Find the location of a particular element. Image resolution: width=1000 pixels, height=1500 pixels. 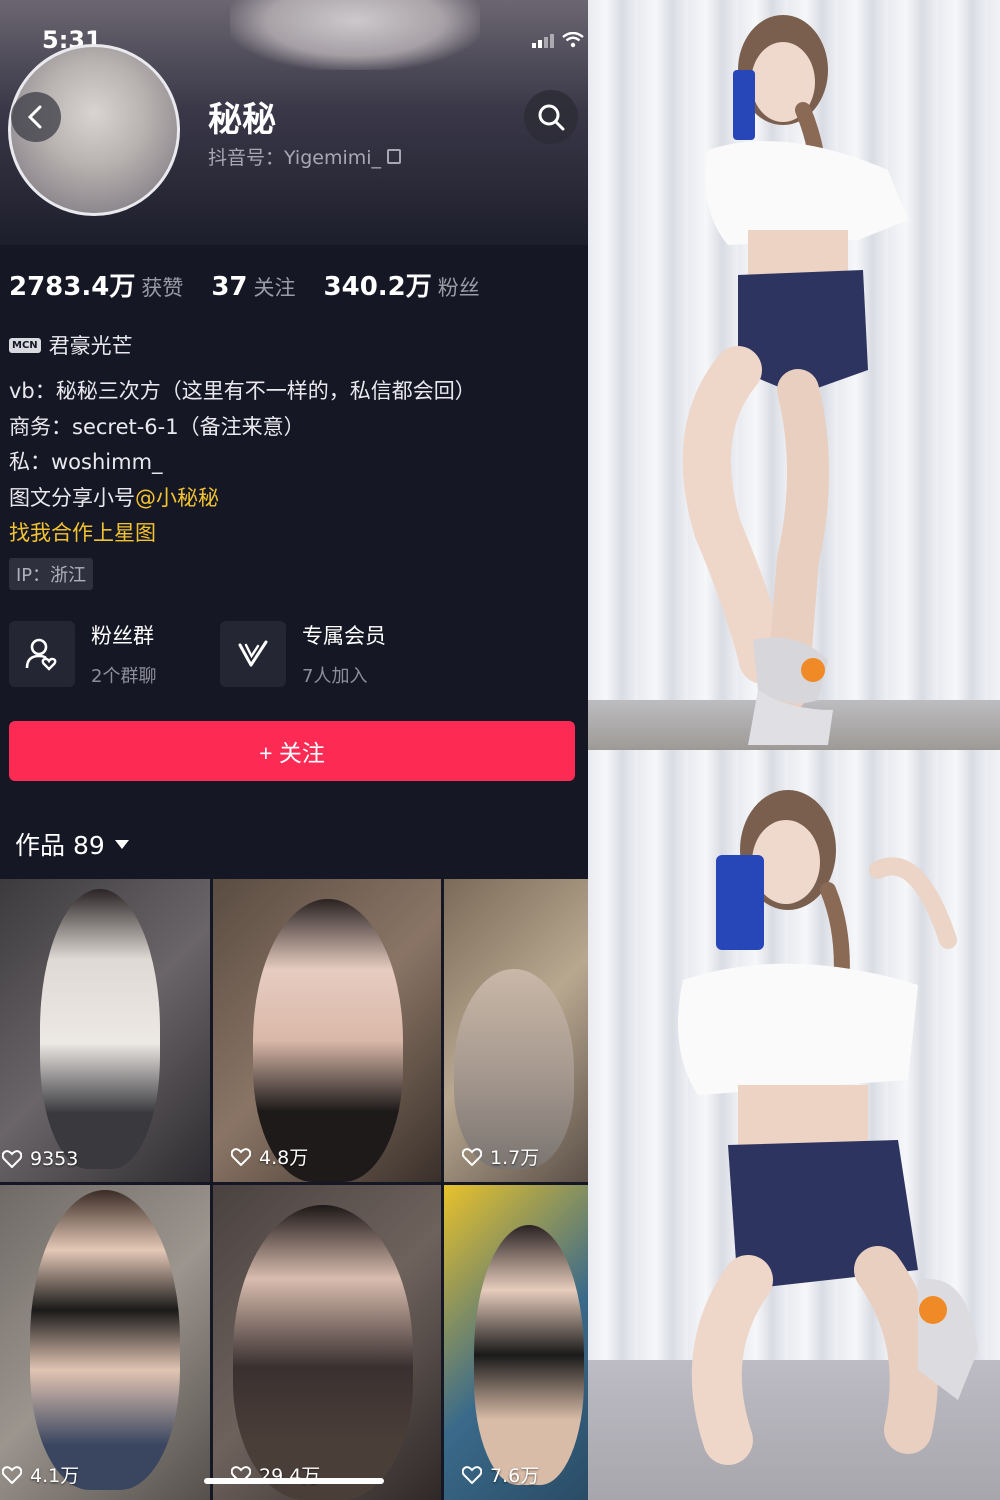

video-likes: 1.7万 is located at coordinates (499, 1156).